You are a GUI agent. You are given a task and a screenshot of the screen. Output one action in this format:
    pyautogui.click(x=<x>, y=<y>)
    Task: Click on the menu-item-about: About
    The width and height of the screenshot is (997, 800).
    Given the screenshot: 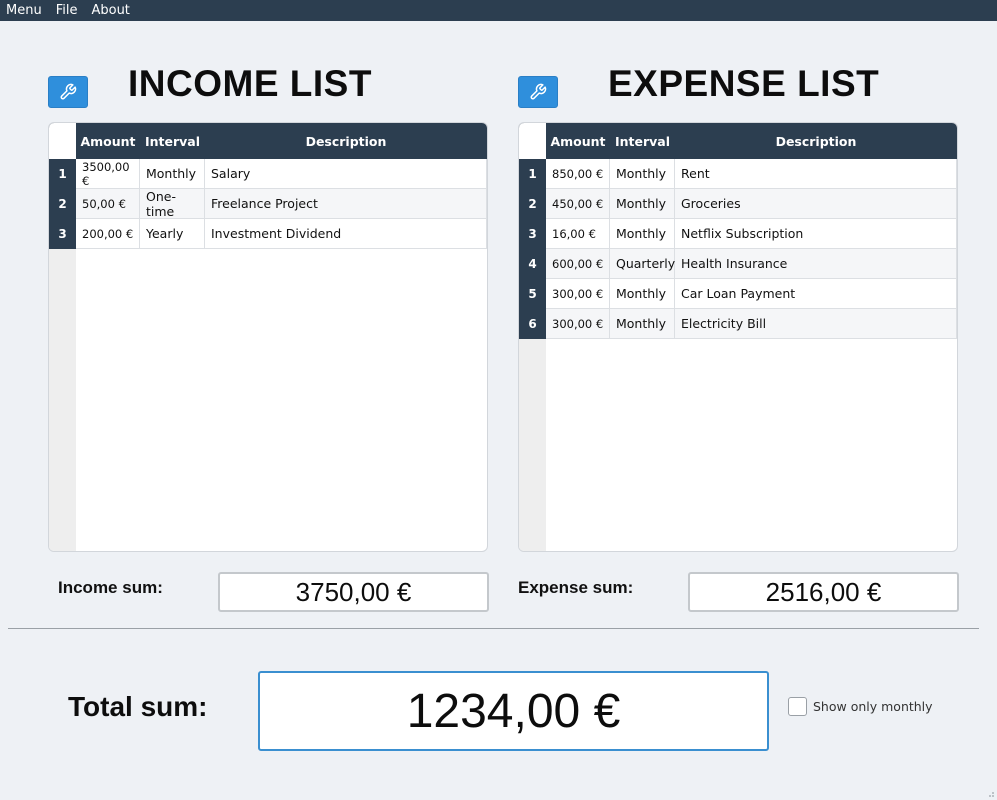 What is the action you would take?
    pyautogui.click(x=110, y=10)
    